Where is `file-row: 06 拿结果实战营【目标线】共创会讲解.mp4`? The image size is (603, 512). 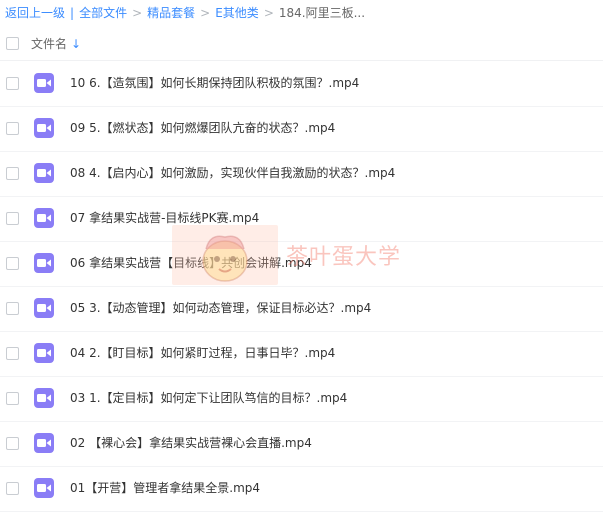 file-row: 06 拿结果实战营【目标线】共创会讲解.mp4 is located at coordinates (301, 264).